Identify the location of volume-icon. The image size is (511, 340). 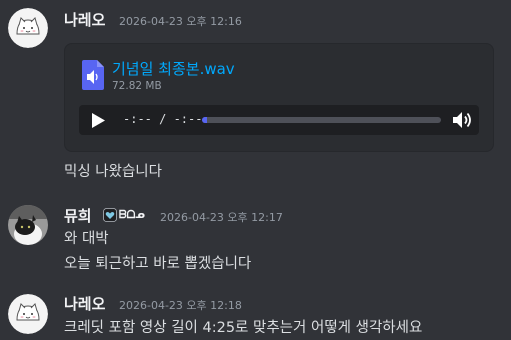
(462, 122).